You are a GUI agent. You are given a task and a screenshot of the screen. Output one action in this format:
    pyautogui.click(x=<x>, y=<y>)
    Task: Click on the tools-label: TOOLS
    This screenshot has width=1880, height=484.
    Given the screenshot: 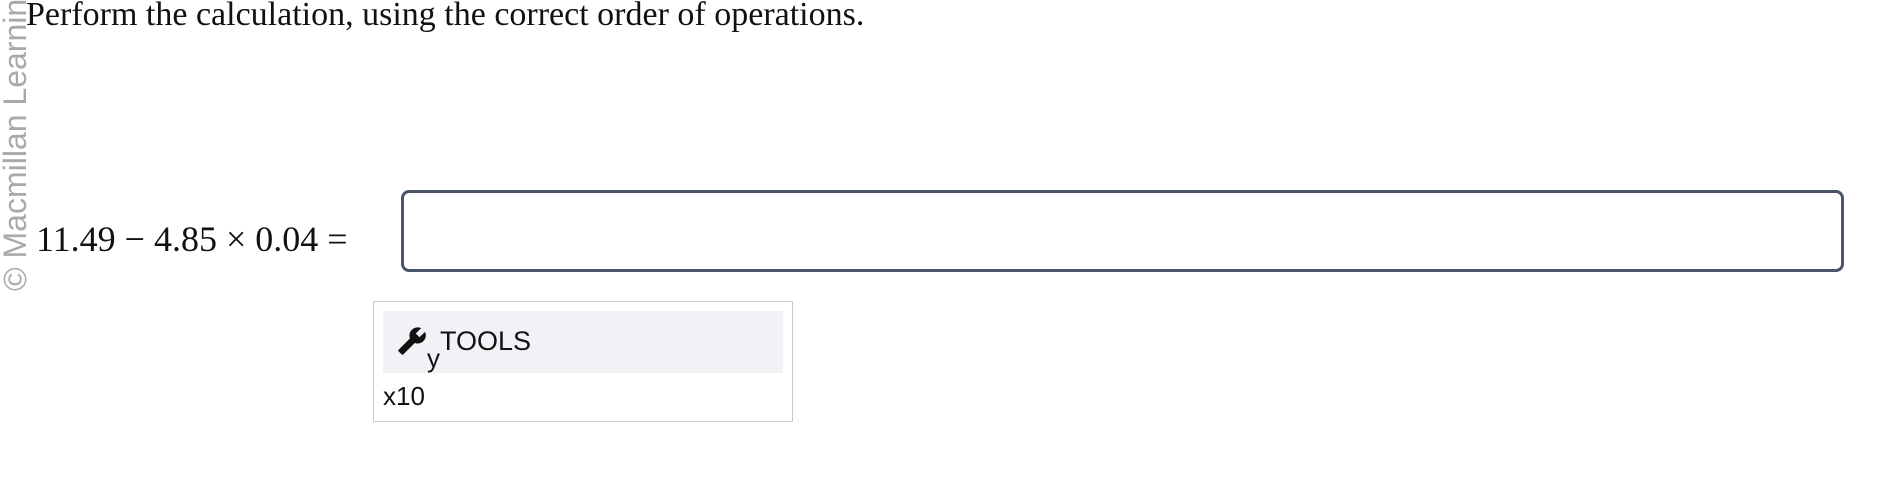 What is the action you would take?
    pyautogui.click(x=486, y=341)
    